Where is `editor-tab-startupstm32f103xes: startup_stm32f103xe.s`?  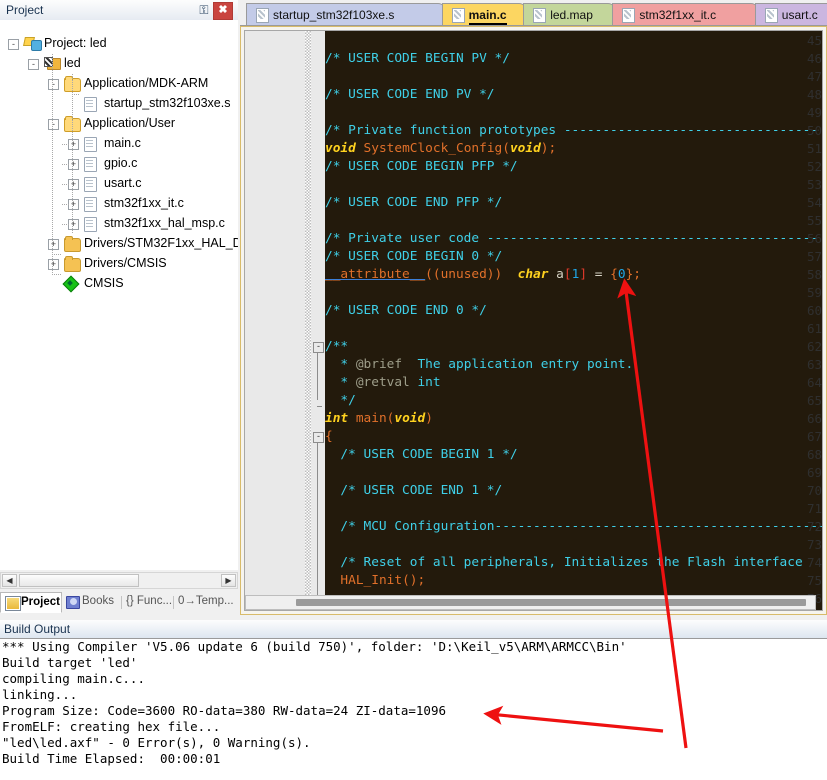
editor-tab-startupstm32f103xes: startup_stm32f103xe.s is located at coordinates (346, 14).